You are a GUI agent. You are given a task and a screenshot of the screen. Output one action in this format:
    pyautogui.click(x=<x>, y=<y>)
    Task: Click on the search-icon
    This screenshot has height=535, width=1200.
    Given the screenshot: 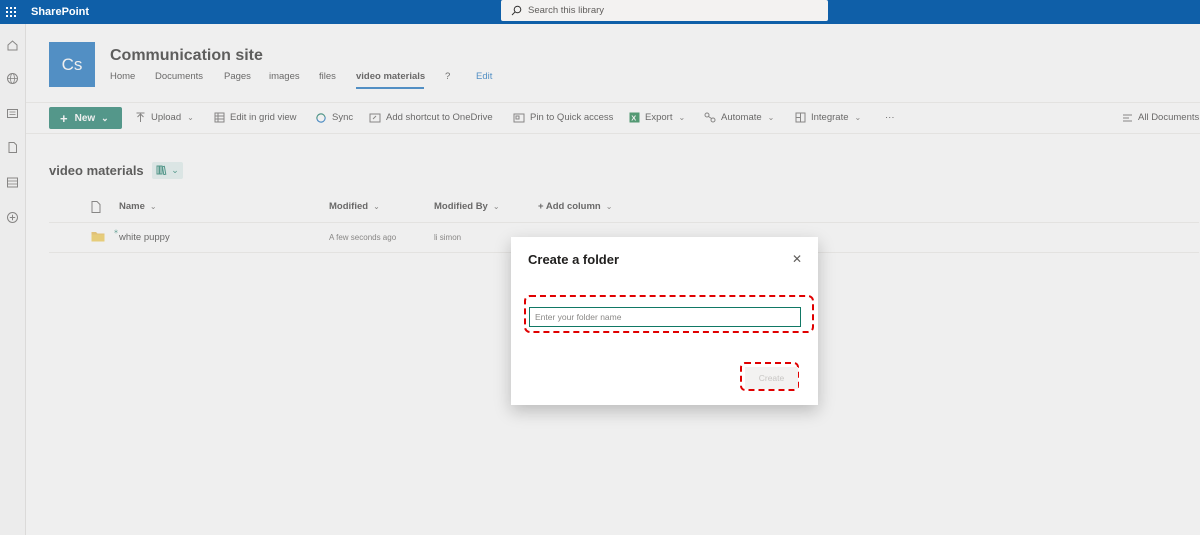 What is the action you would take?
    pyautogui.click(x=516, y=10)
    